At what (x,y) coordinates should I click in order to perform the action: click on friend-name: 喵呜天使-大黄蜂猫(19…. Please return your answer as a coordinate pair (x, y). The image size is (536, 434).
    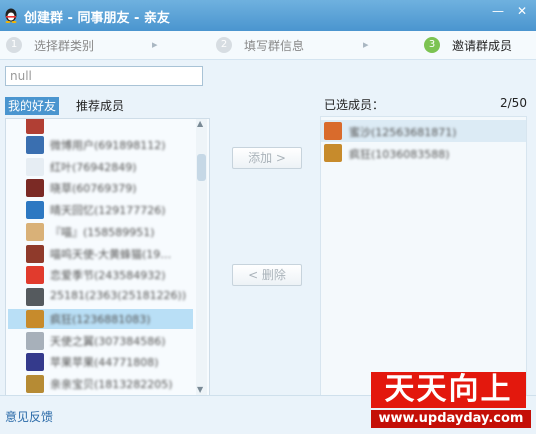
    Looking at the image, I should click on (111, 254).